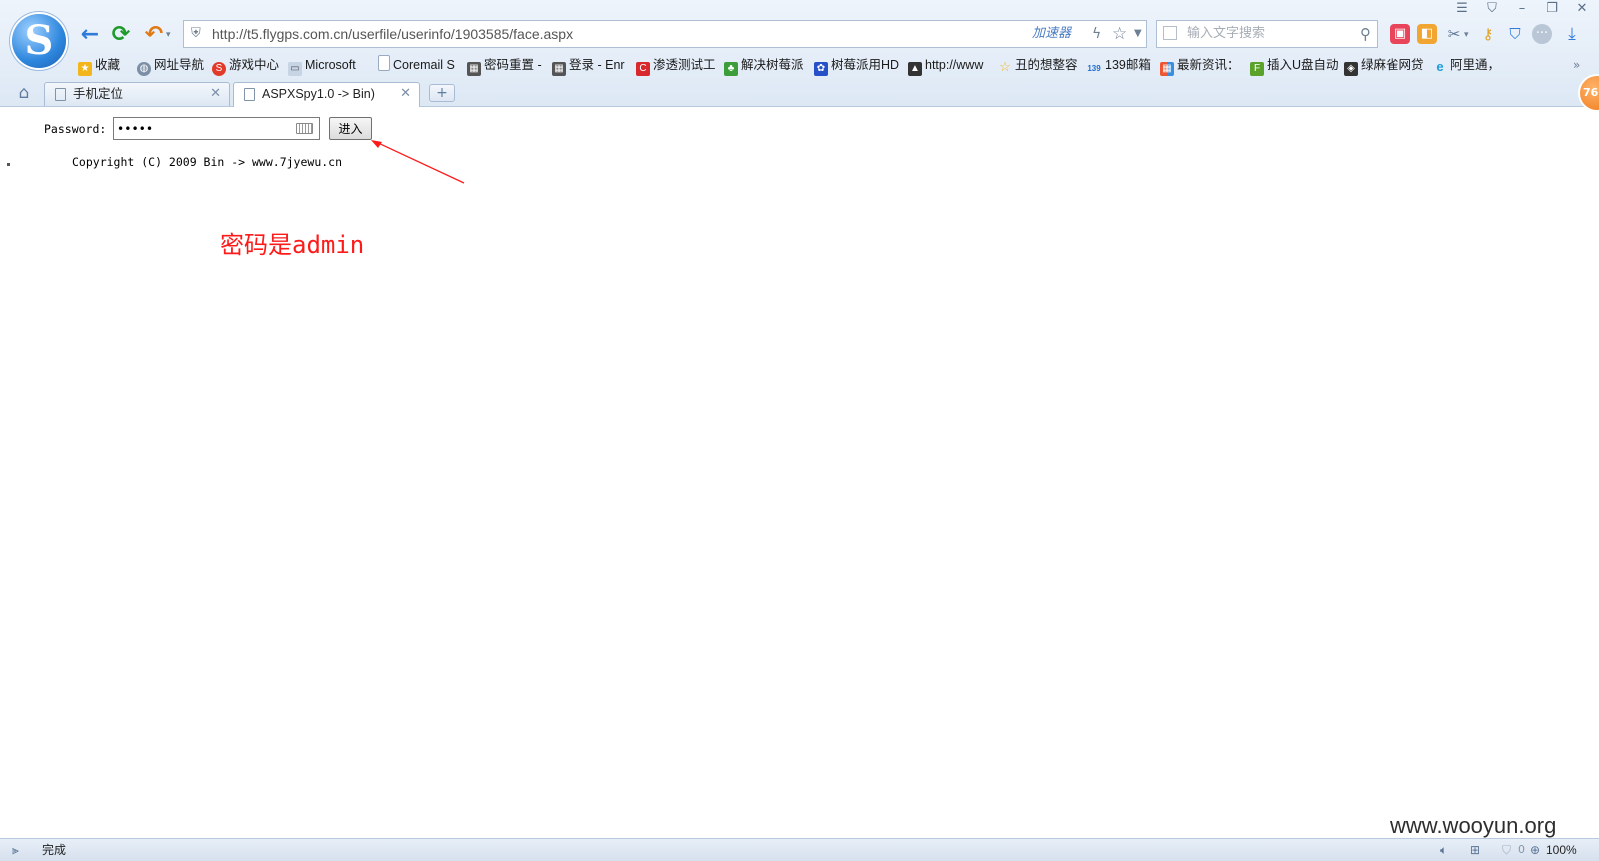  I want to click on bookmark-item: ♣ 解决树莓派, so click(764, 65).